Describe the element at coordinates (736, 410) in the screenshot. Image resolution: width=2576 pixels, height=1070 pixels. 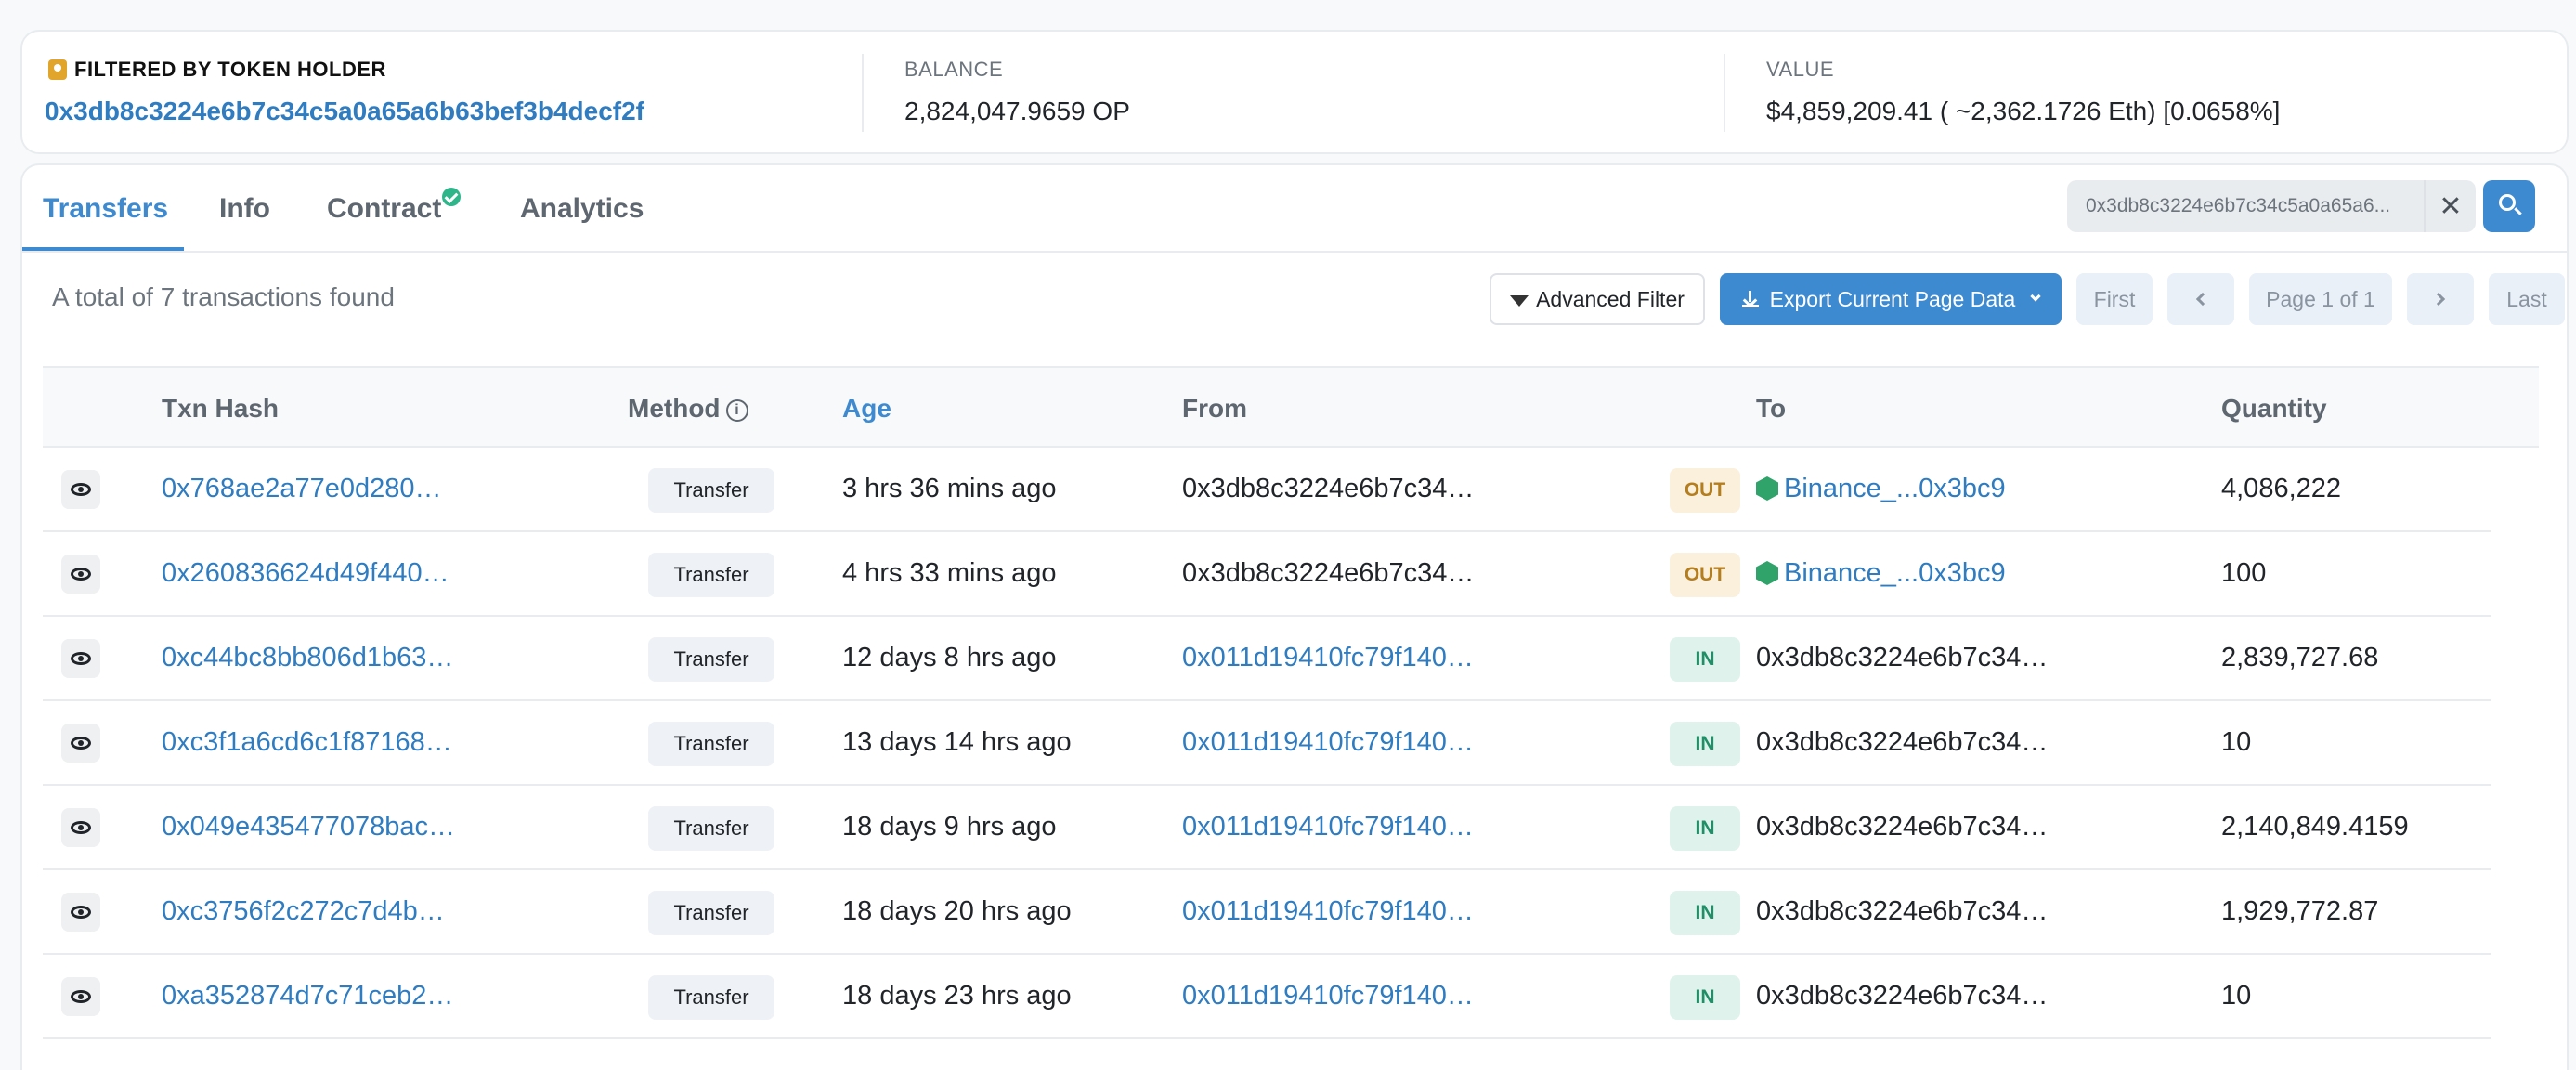
I see `info-icon: i` at that location.